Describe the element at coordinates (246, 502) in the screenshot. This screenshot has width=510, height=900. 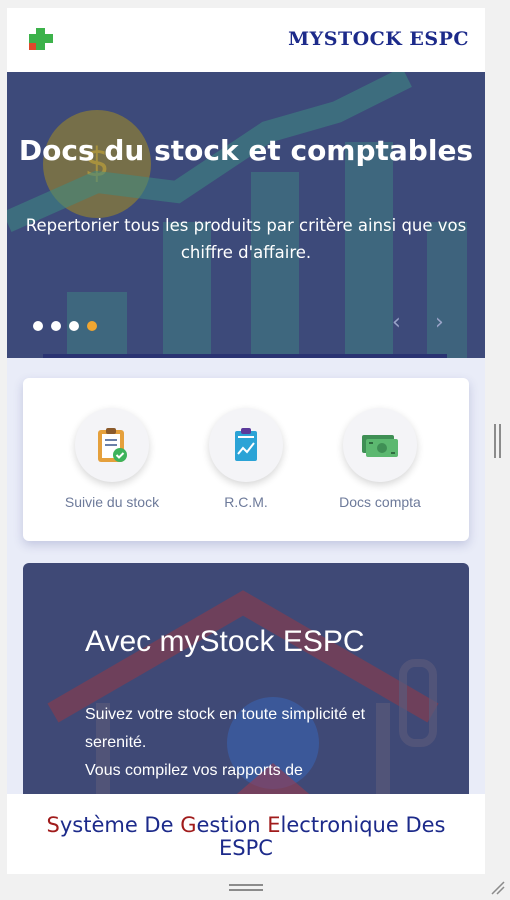
I see `menu-label: R.C.M.` at that location.